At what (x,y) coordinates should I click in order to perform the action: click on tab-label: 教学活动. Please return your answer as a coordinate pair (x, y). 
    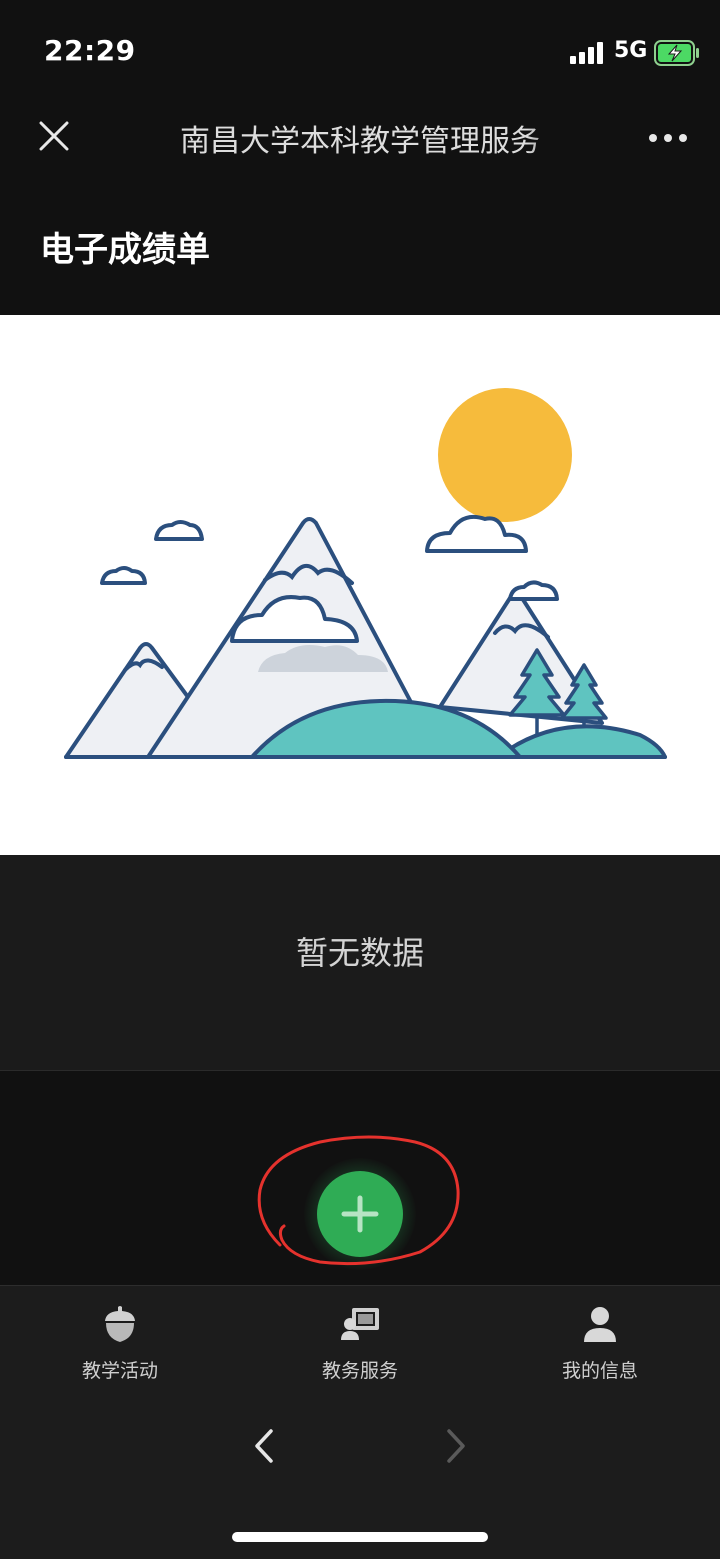
    Looking at the image, I should click on (119, 1371).